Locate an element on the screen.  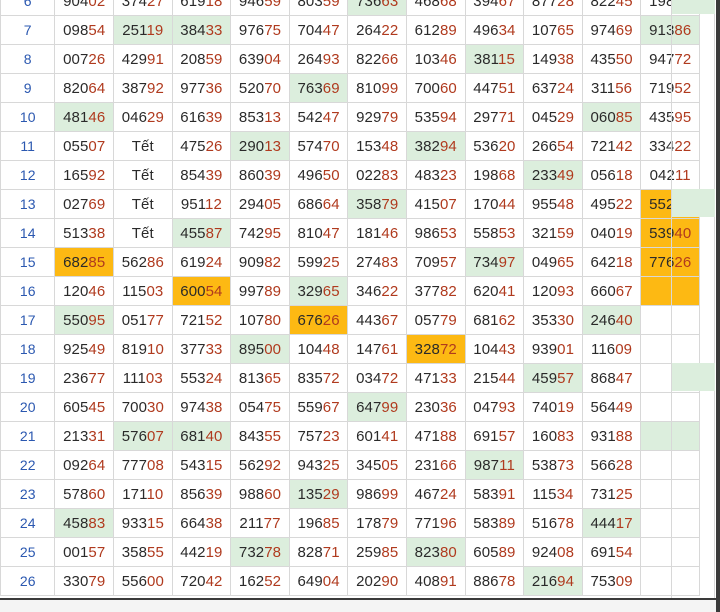
result-head-digits: 649 is located at coordinates (310, 581).